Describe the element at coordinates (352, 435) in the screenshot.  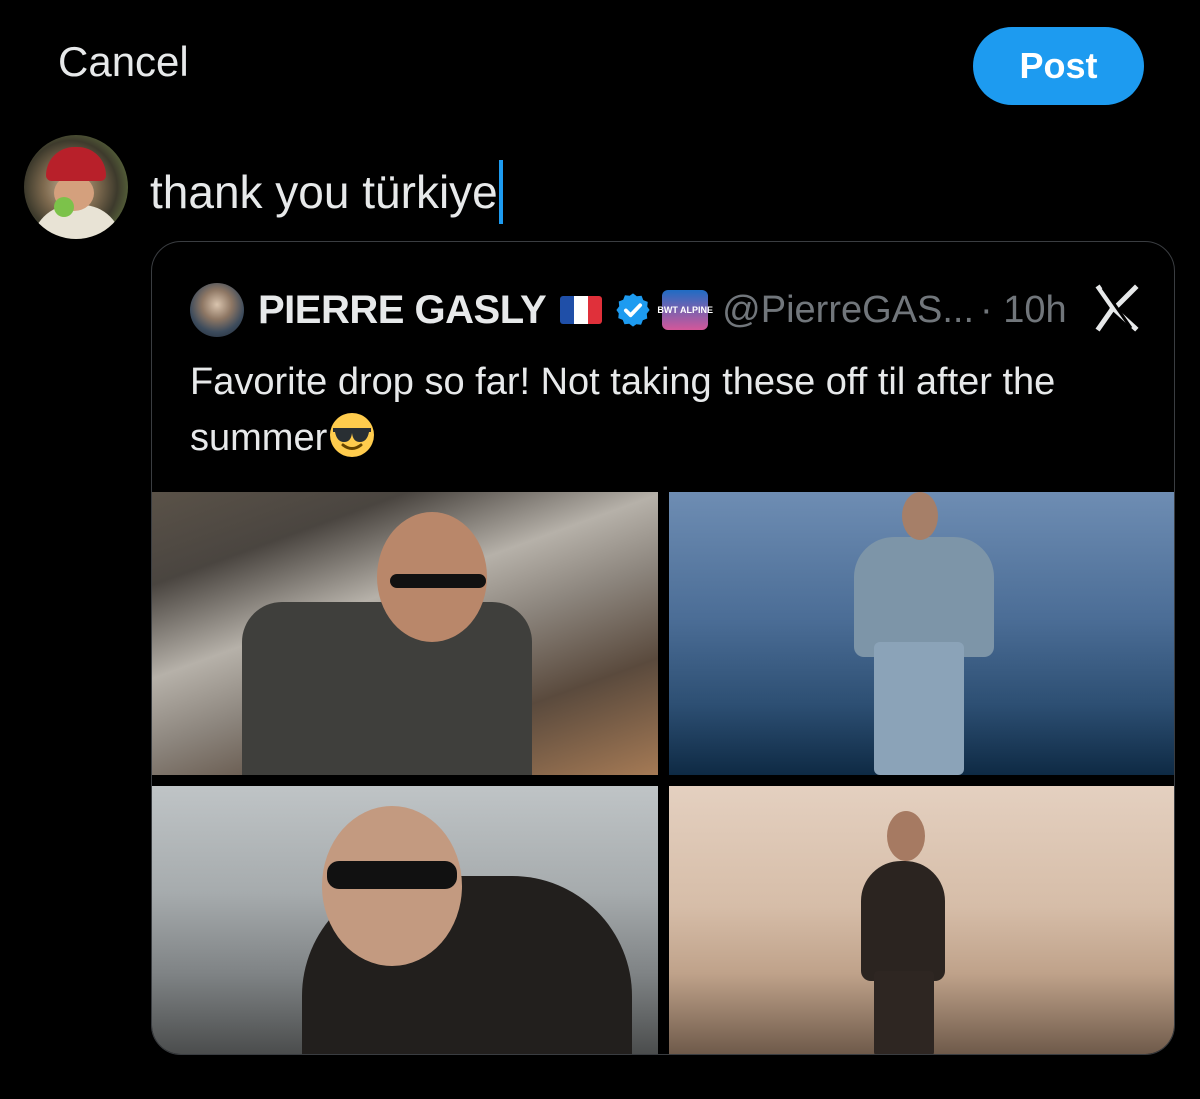
I see `sunglasses-emoji-icon` at that location.